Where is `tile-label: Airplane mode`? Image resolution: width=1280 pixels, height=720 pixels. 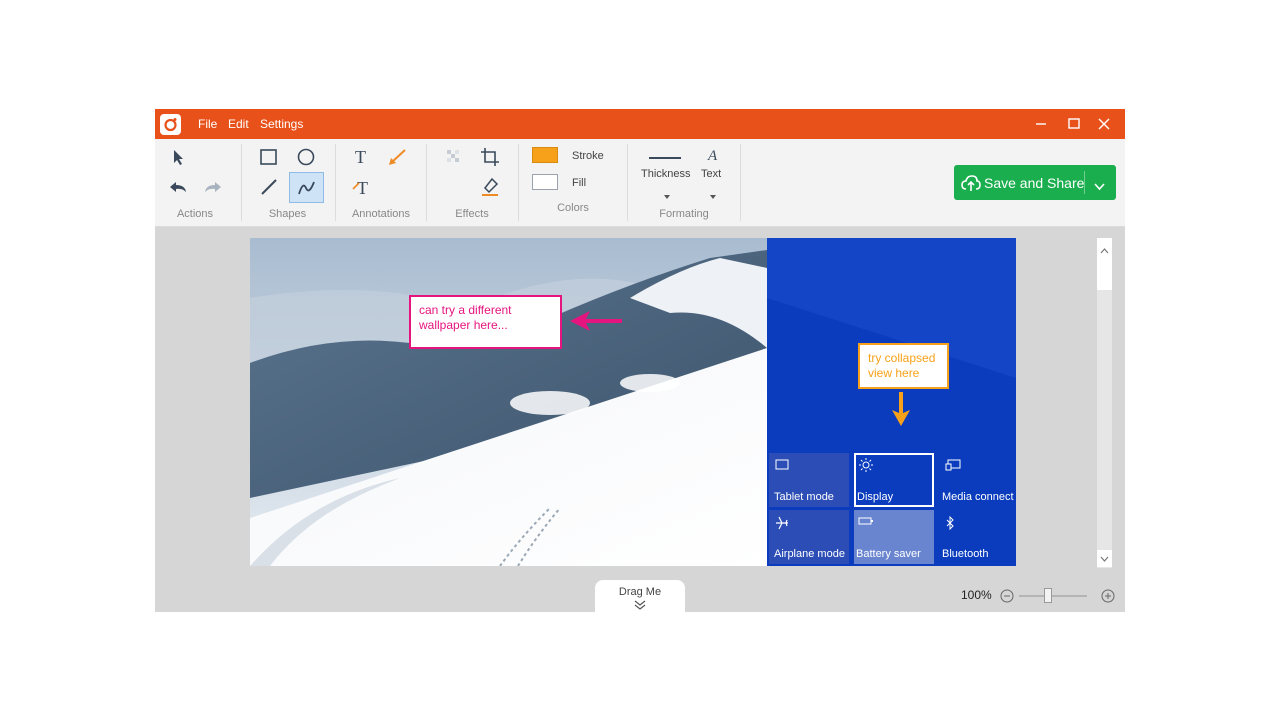 tile-label: Airplane mode is located at coordinates (809, 554).